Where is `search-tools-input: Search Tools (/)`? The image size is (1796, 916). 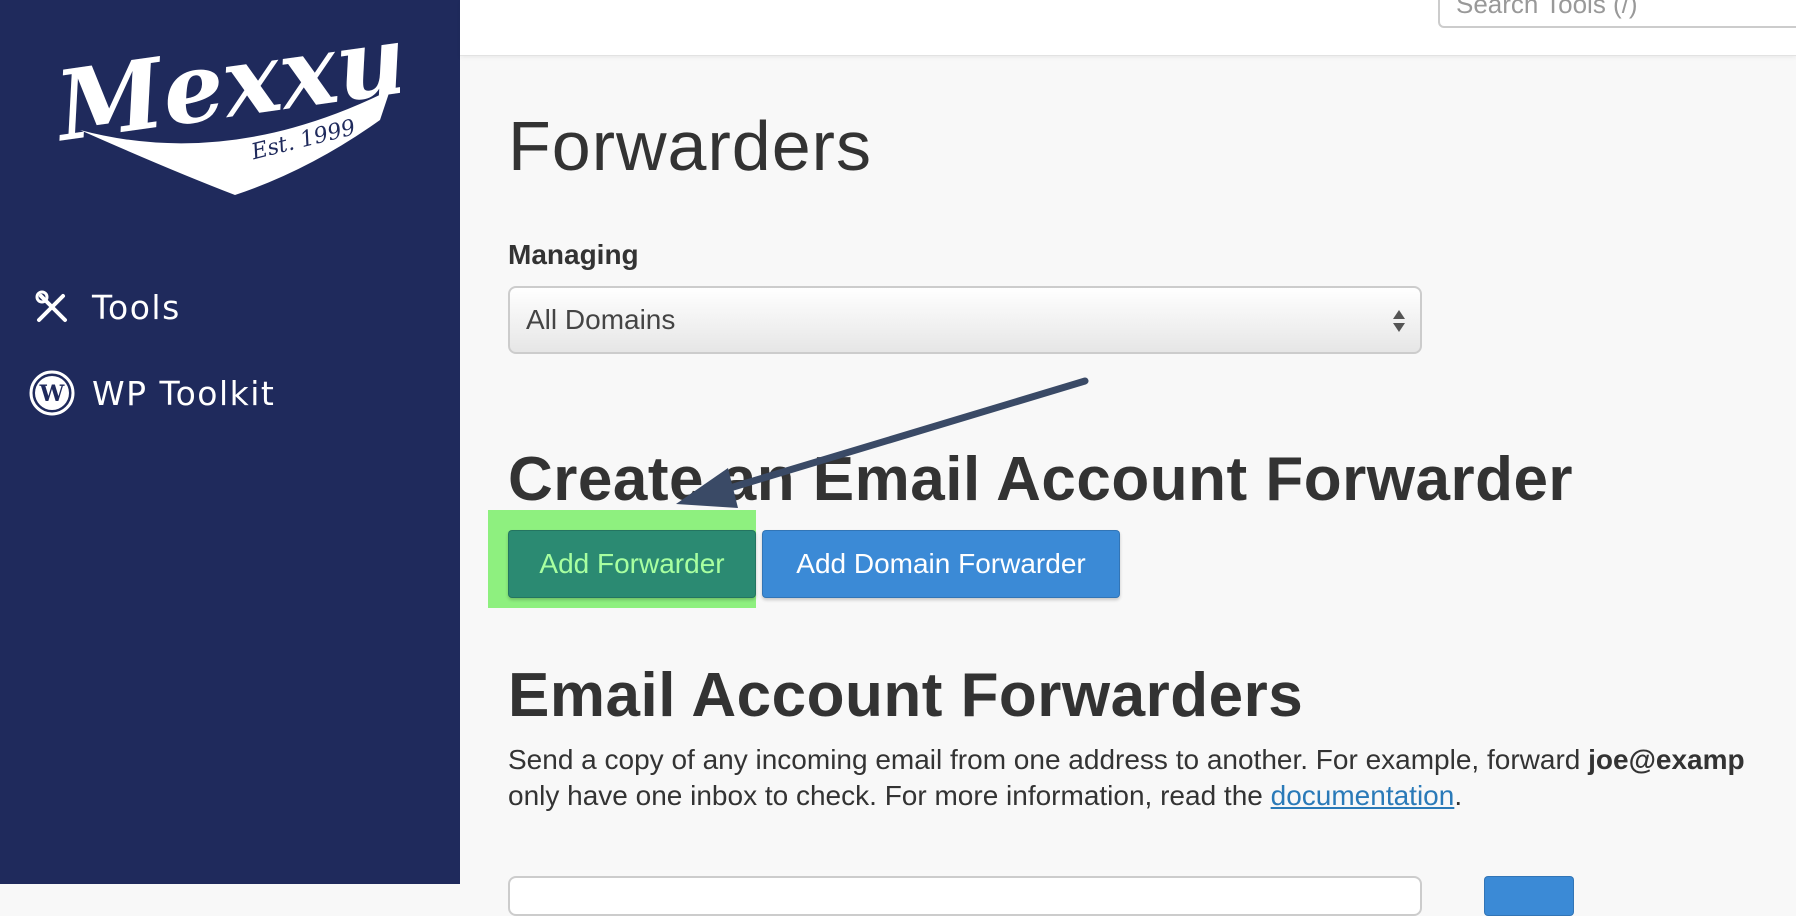 search-tools-input: Search Tools (/) is located at coordinates (1617, 14).